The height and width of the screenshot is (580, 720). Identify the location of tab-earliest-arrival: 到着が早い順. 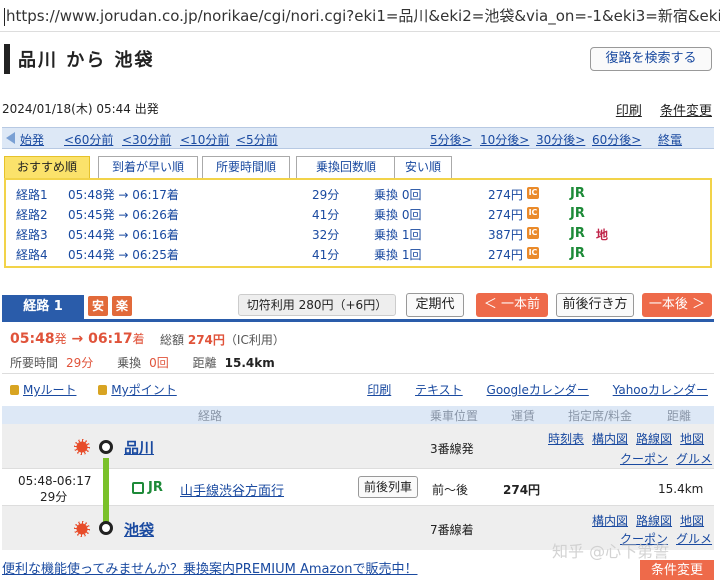
(148, 167).